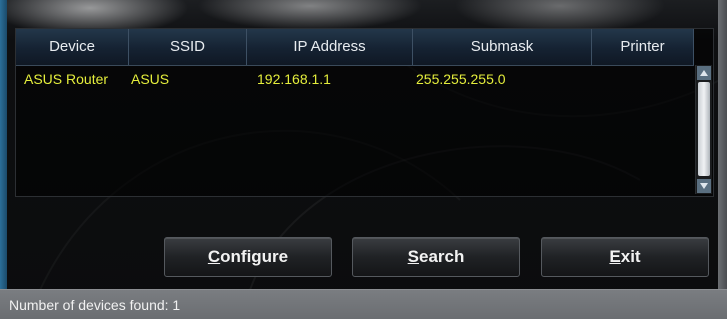  I want to click on scroll-up-arrow-icon, so click(704, 73).